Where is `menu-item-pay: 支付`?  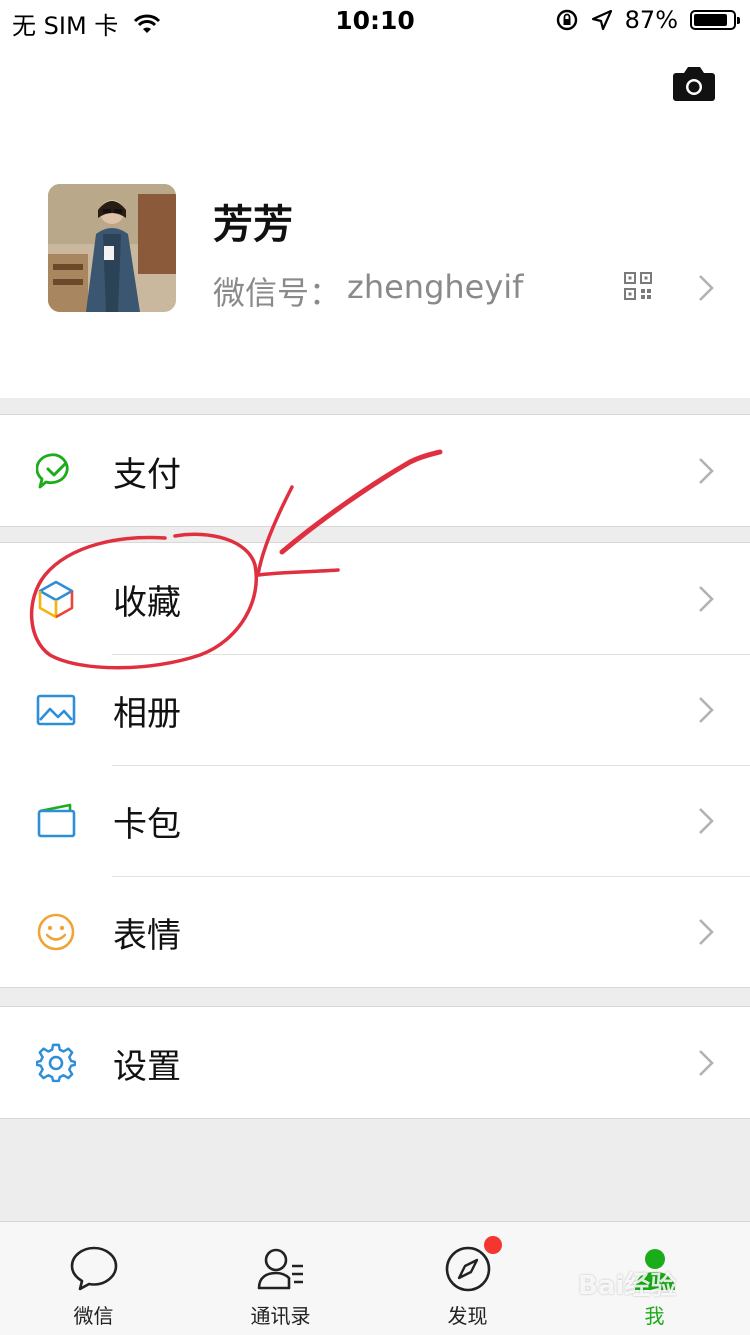 menu-item-pay: 支付 is located at coordinates (375, 470).